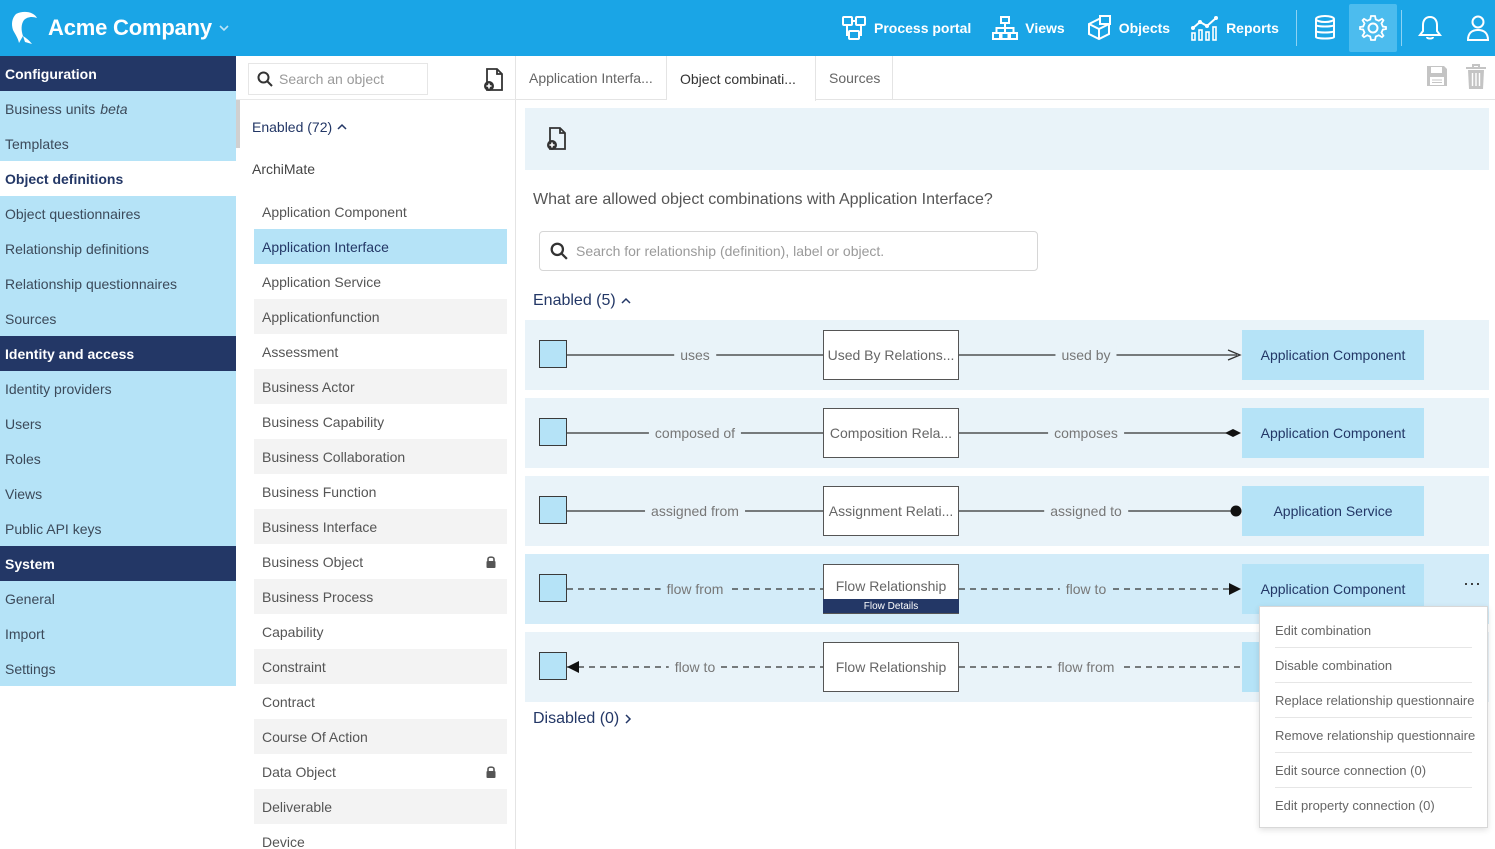  I want to click on sidebar-item-relationship-definitions: Relationship definitions, so click(118, 248).